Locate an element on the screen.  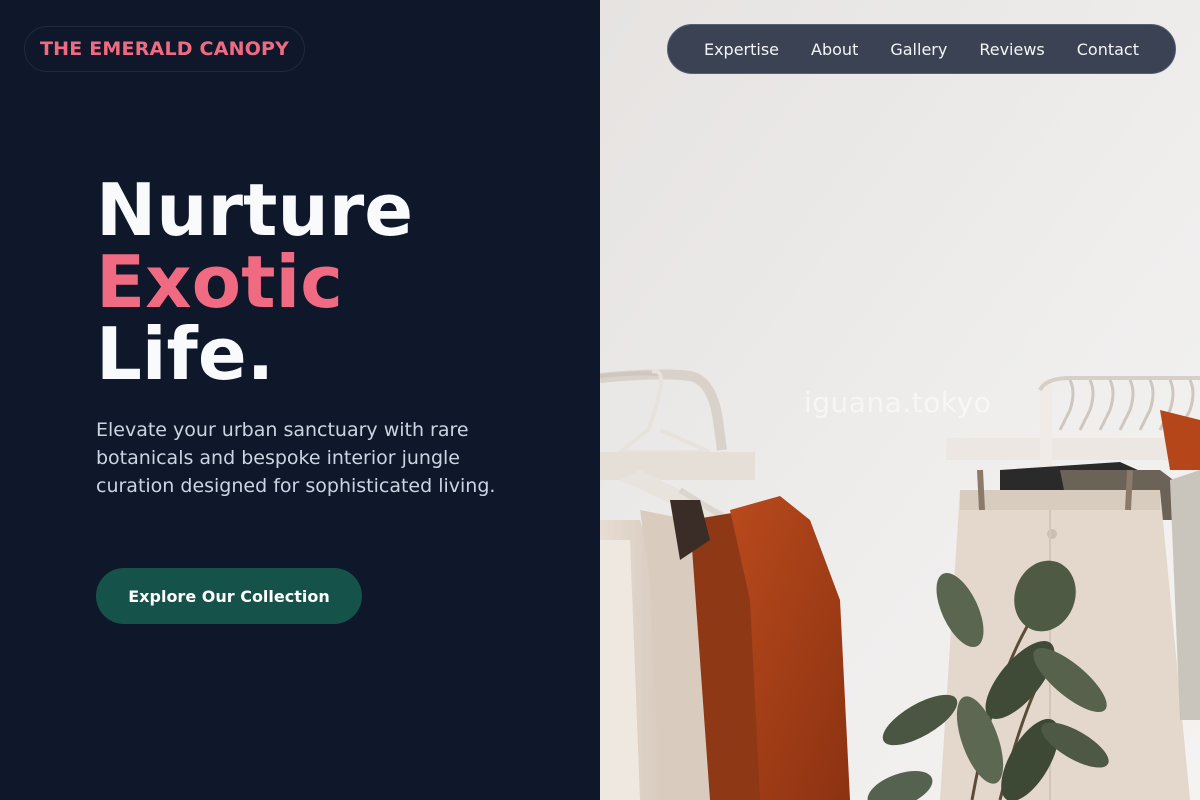
nav-item-contact: Contact is located at coordinates (1108, 49).